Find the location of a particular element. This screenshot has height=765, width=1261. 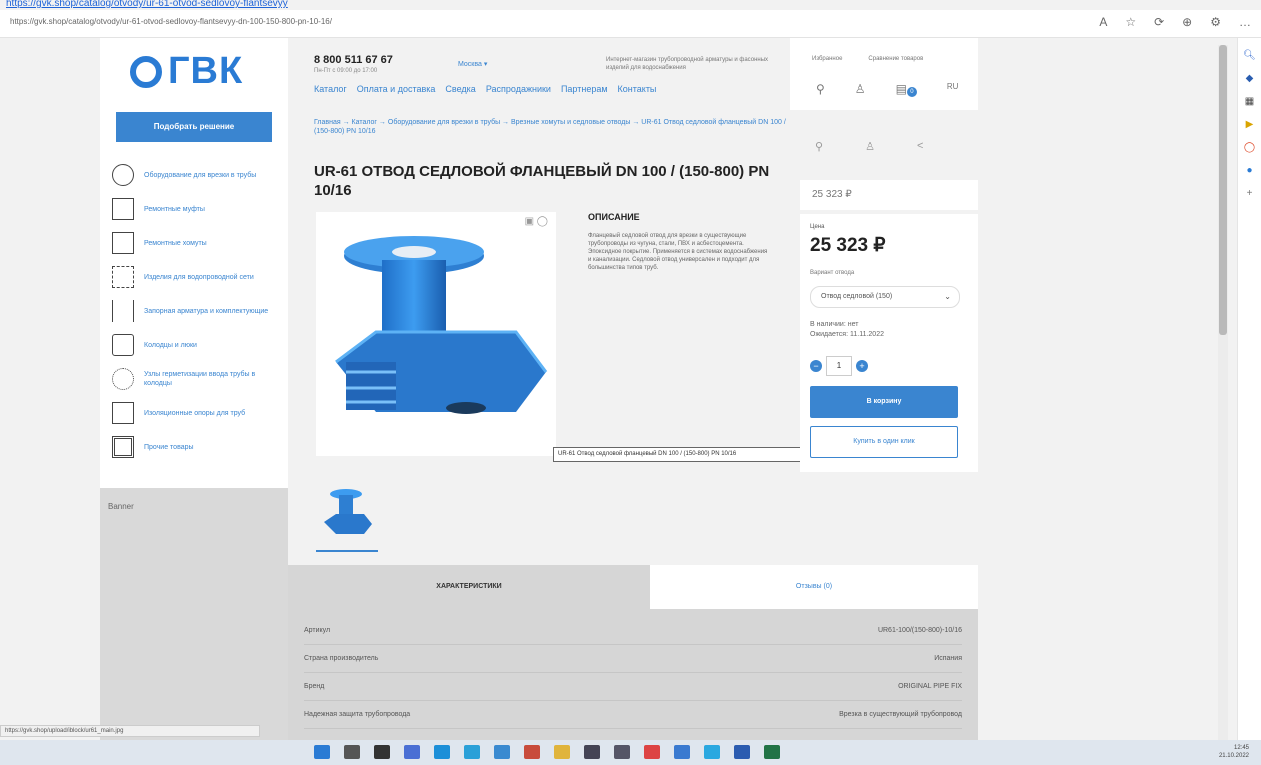

description-heading: ОПИСАНИЕ is located at coordinates (614, 217).